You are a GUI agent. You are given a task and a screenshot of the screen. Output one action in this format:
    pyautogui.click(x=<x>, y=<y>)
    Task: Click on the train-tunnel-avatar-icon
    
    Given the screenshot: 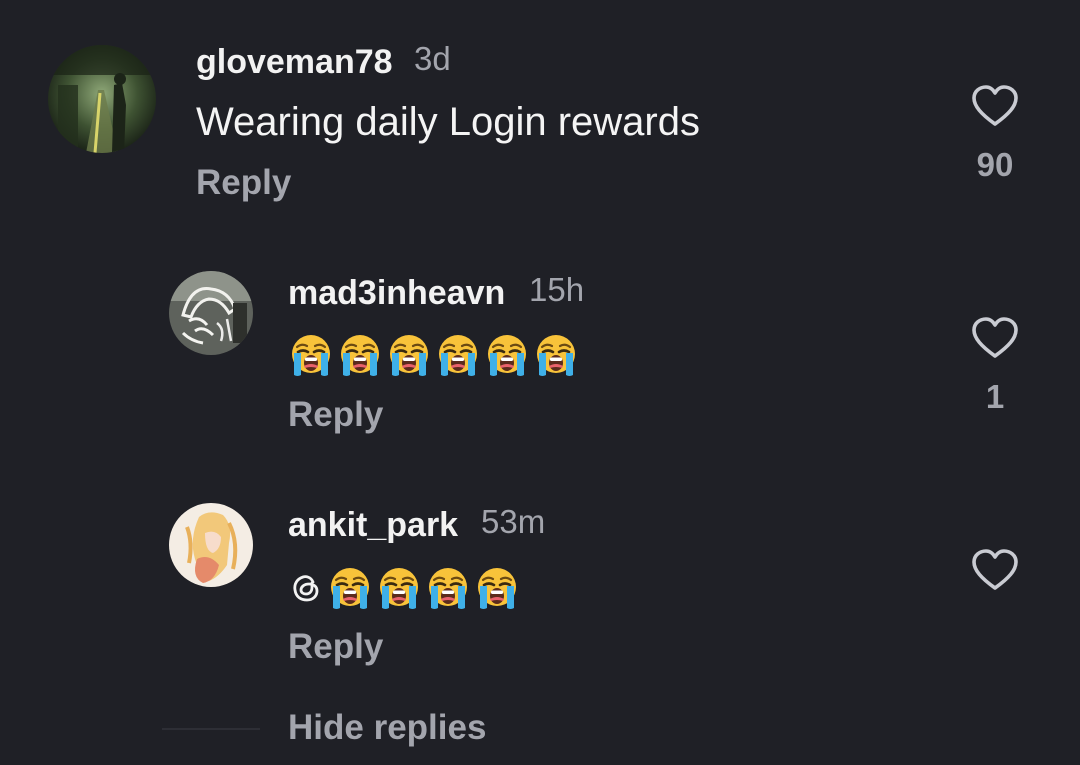 What is the action you would take?
    pyautogui.click(x=102, y=99)
    